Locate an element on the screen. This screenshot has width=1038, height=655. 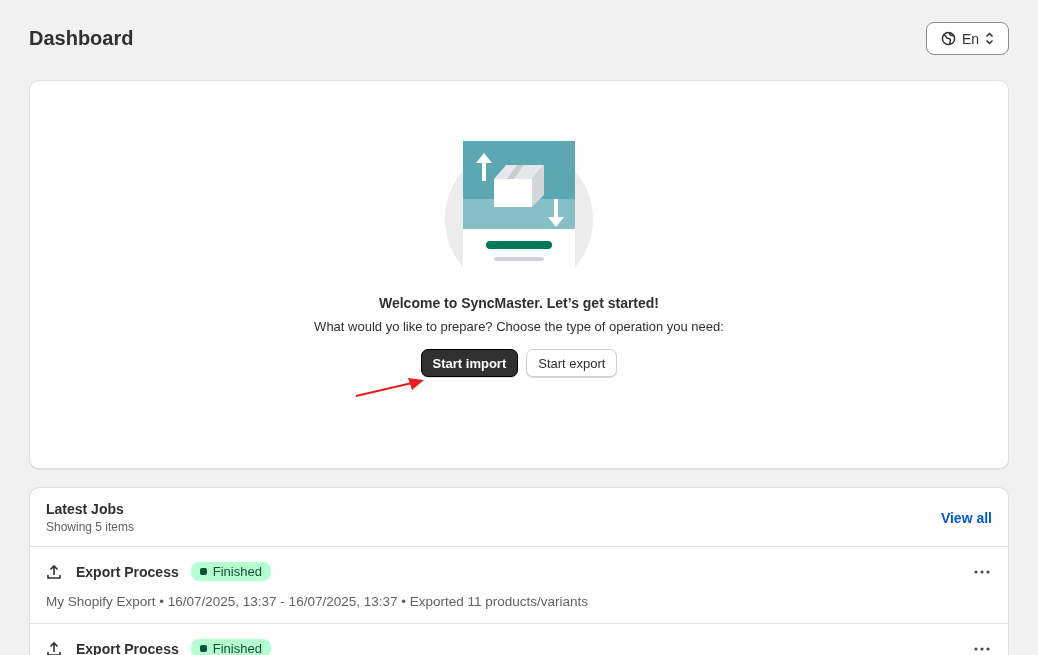
welcome-text: What would yo like to prepare? Choose the type of operation you need: is located at coordinates (519, 326).